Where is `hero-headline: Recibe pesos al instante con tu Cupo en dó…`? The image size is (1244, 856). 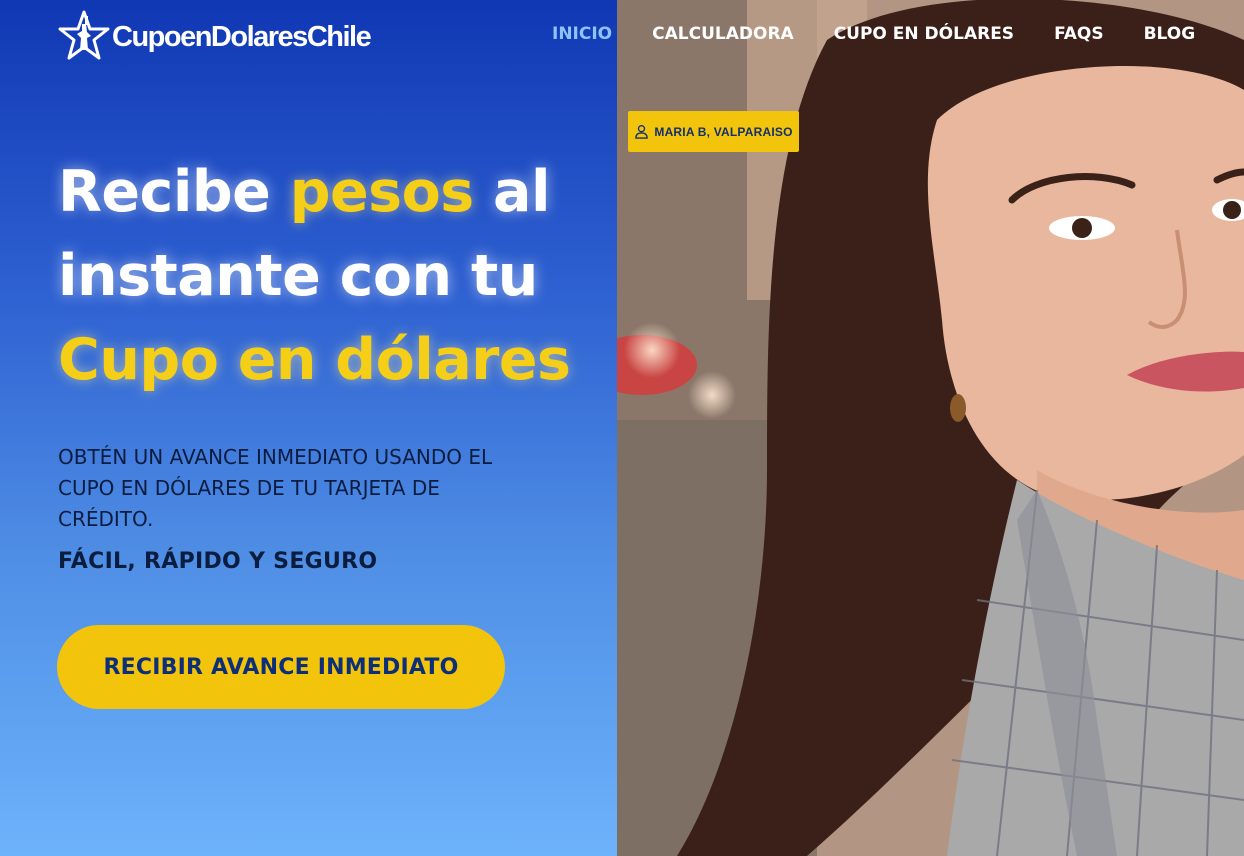
hero-headline: Recibe pesos al instante con tu Cupo en dó… is located at coordinates (314, 276).